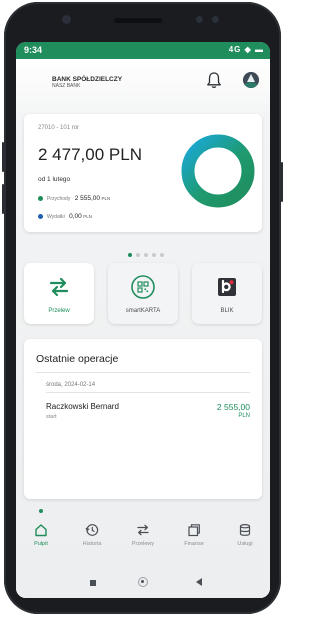  I want to click on tab-historia: Historia, so click(92, 538).